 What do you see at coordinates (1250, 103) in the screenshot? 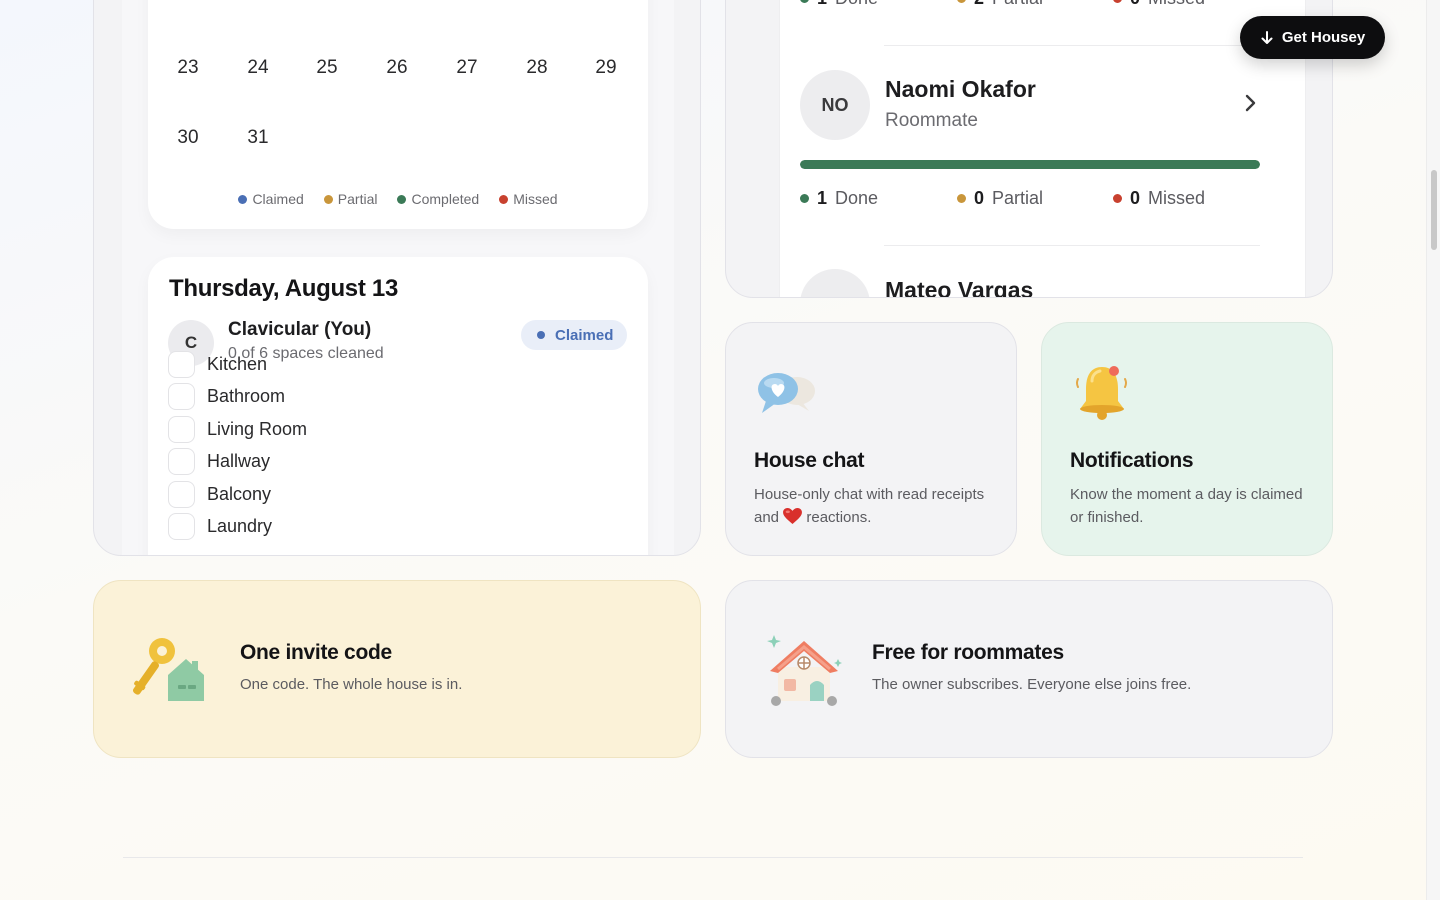
I see `chevron-right-icon` at bounding box center [1250, 103].